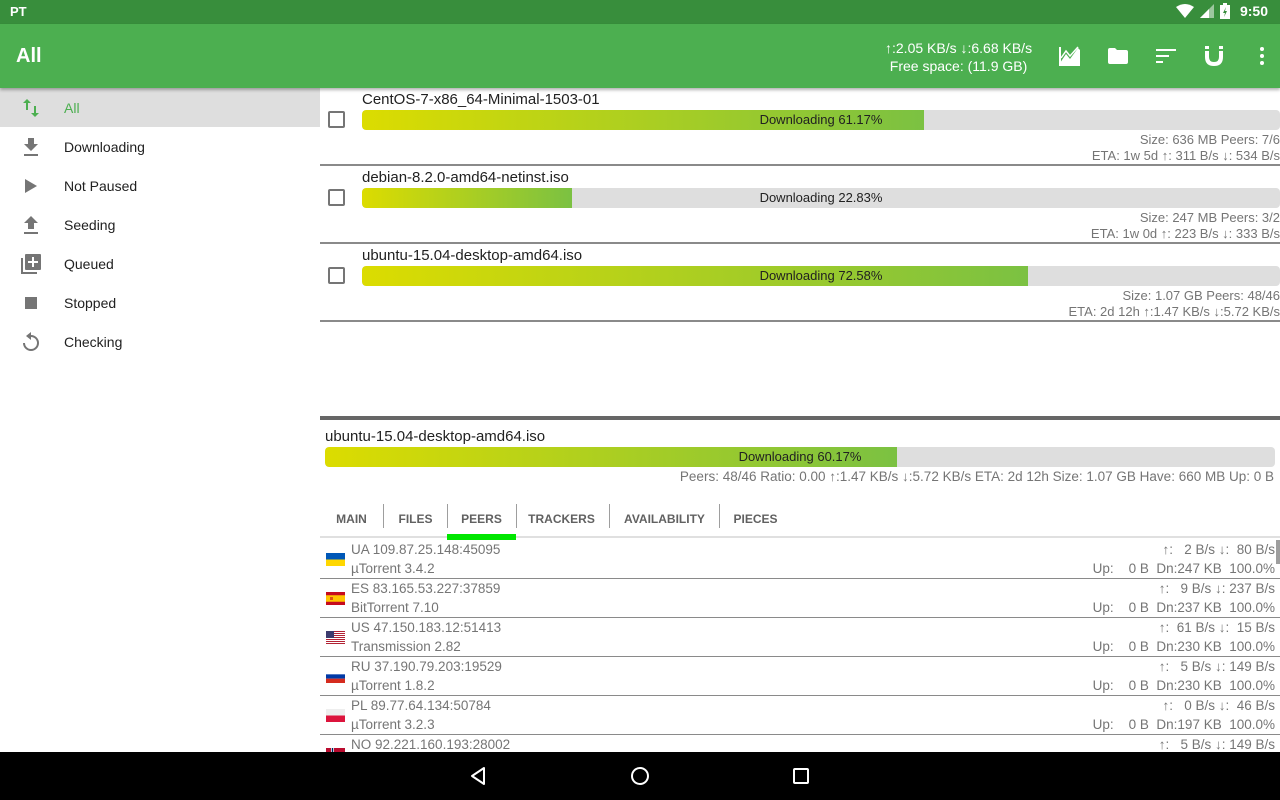  I want to click on peer-address: RU 37.190.79.203:19529, so click(426, 666).